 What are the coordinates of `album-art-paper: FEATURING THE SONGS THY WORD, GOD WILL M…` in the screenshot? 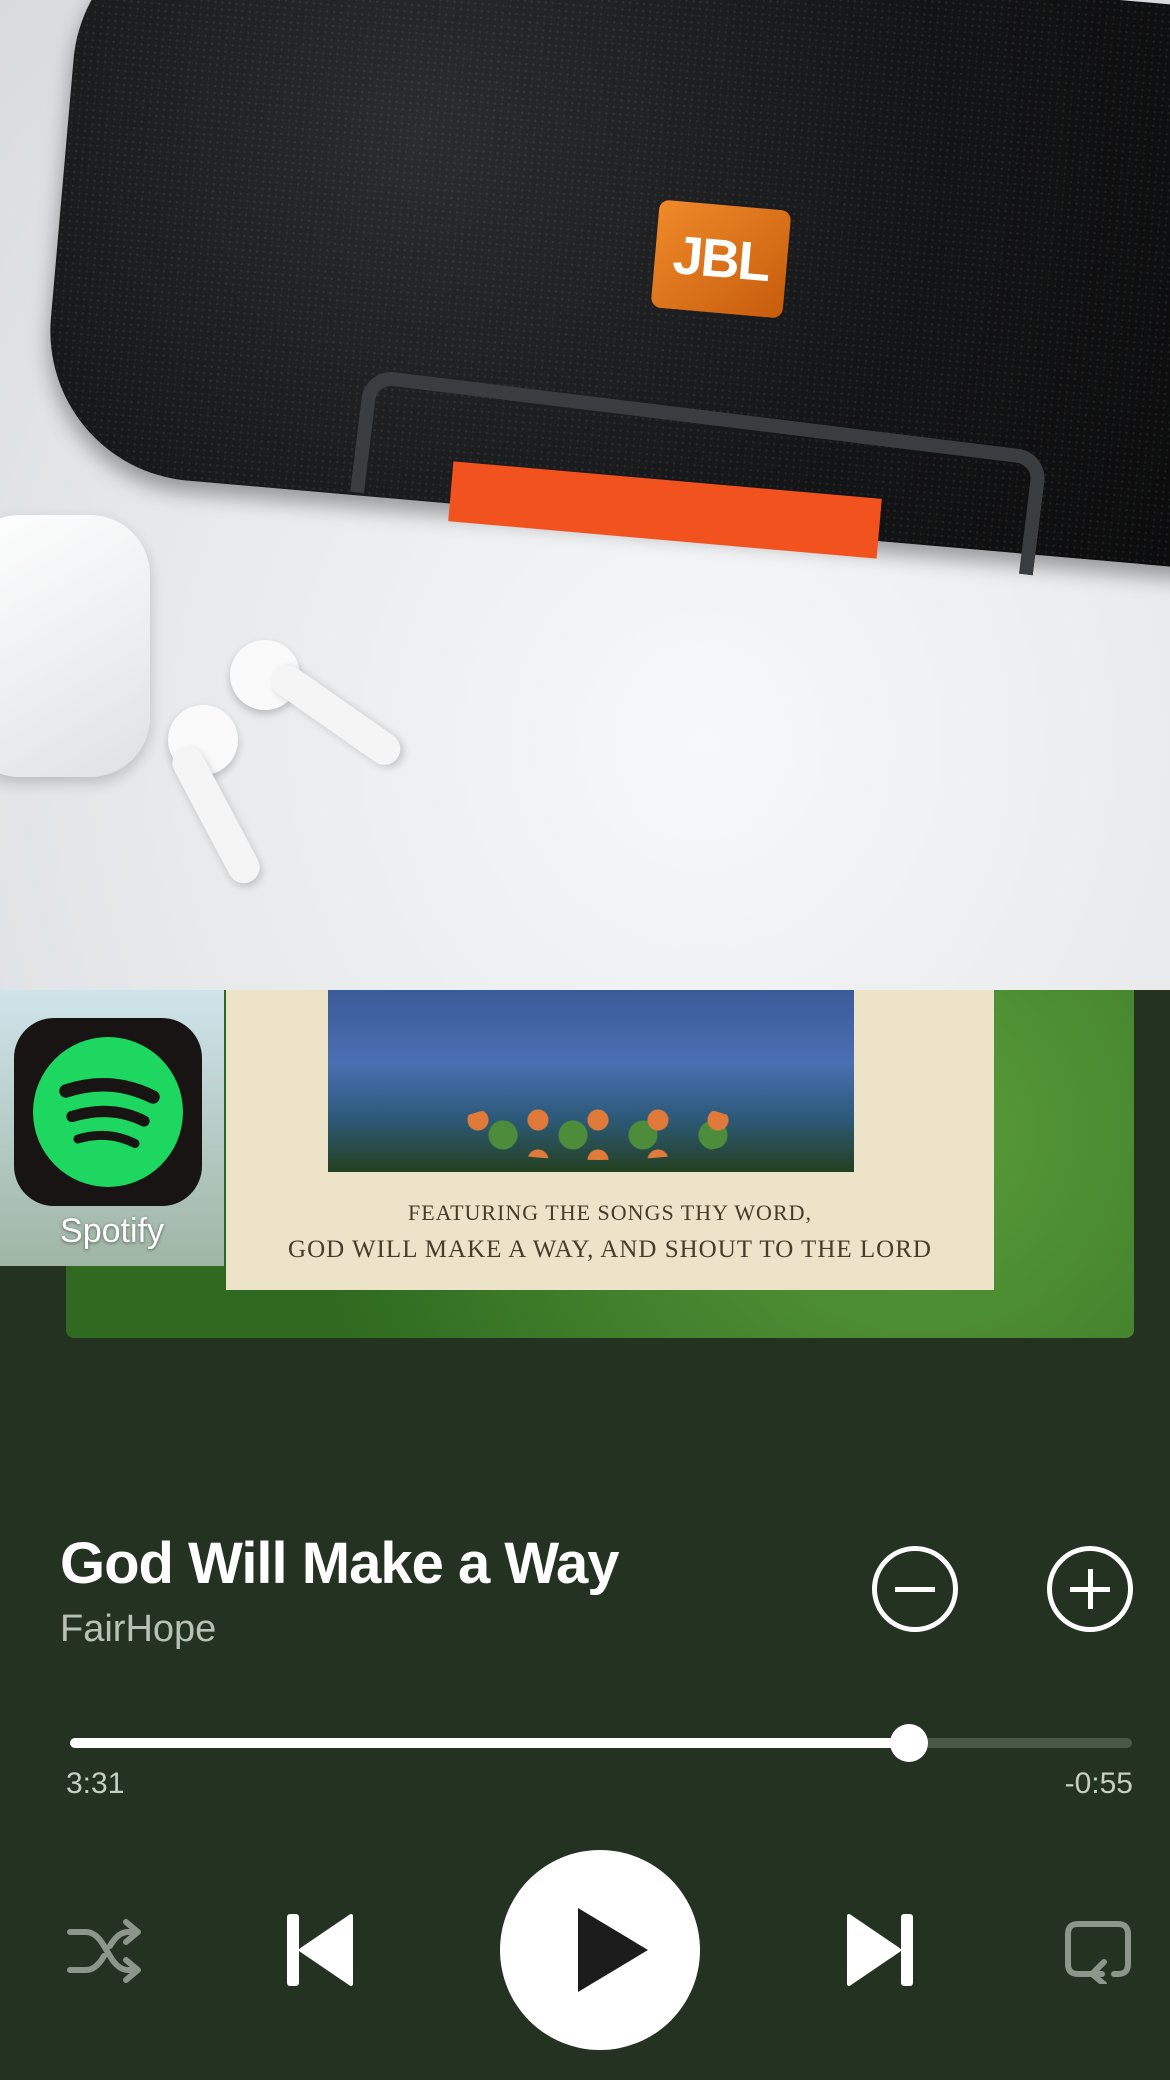 It's located at (610, 1140).